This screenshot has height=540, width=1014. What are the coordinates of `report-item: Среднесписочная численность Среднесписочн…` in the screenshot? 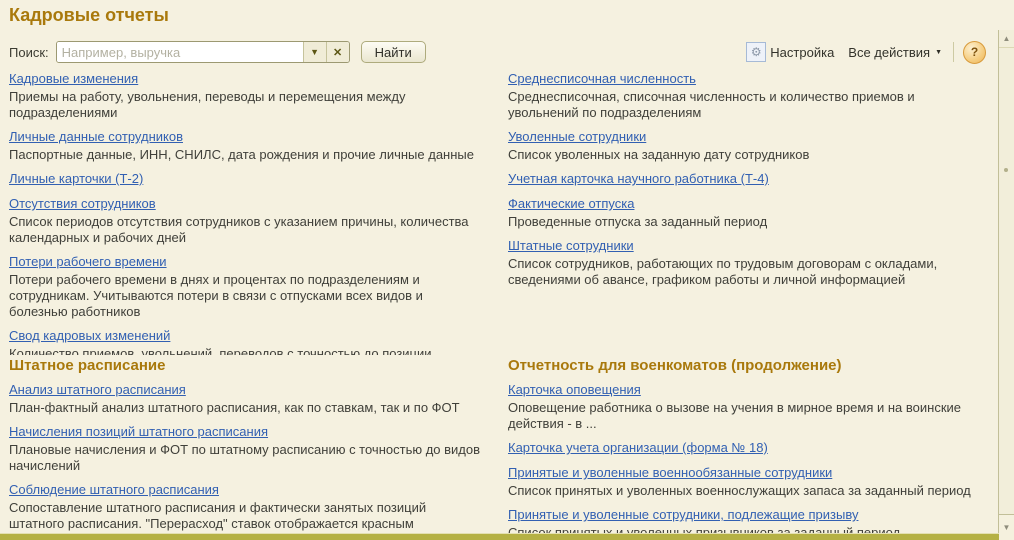 It's located at (746, 95).